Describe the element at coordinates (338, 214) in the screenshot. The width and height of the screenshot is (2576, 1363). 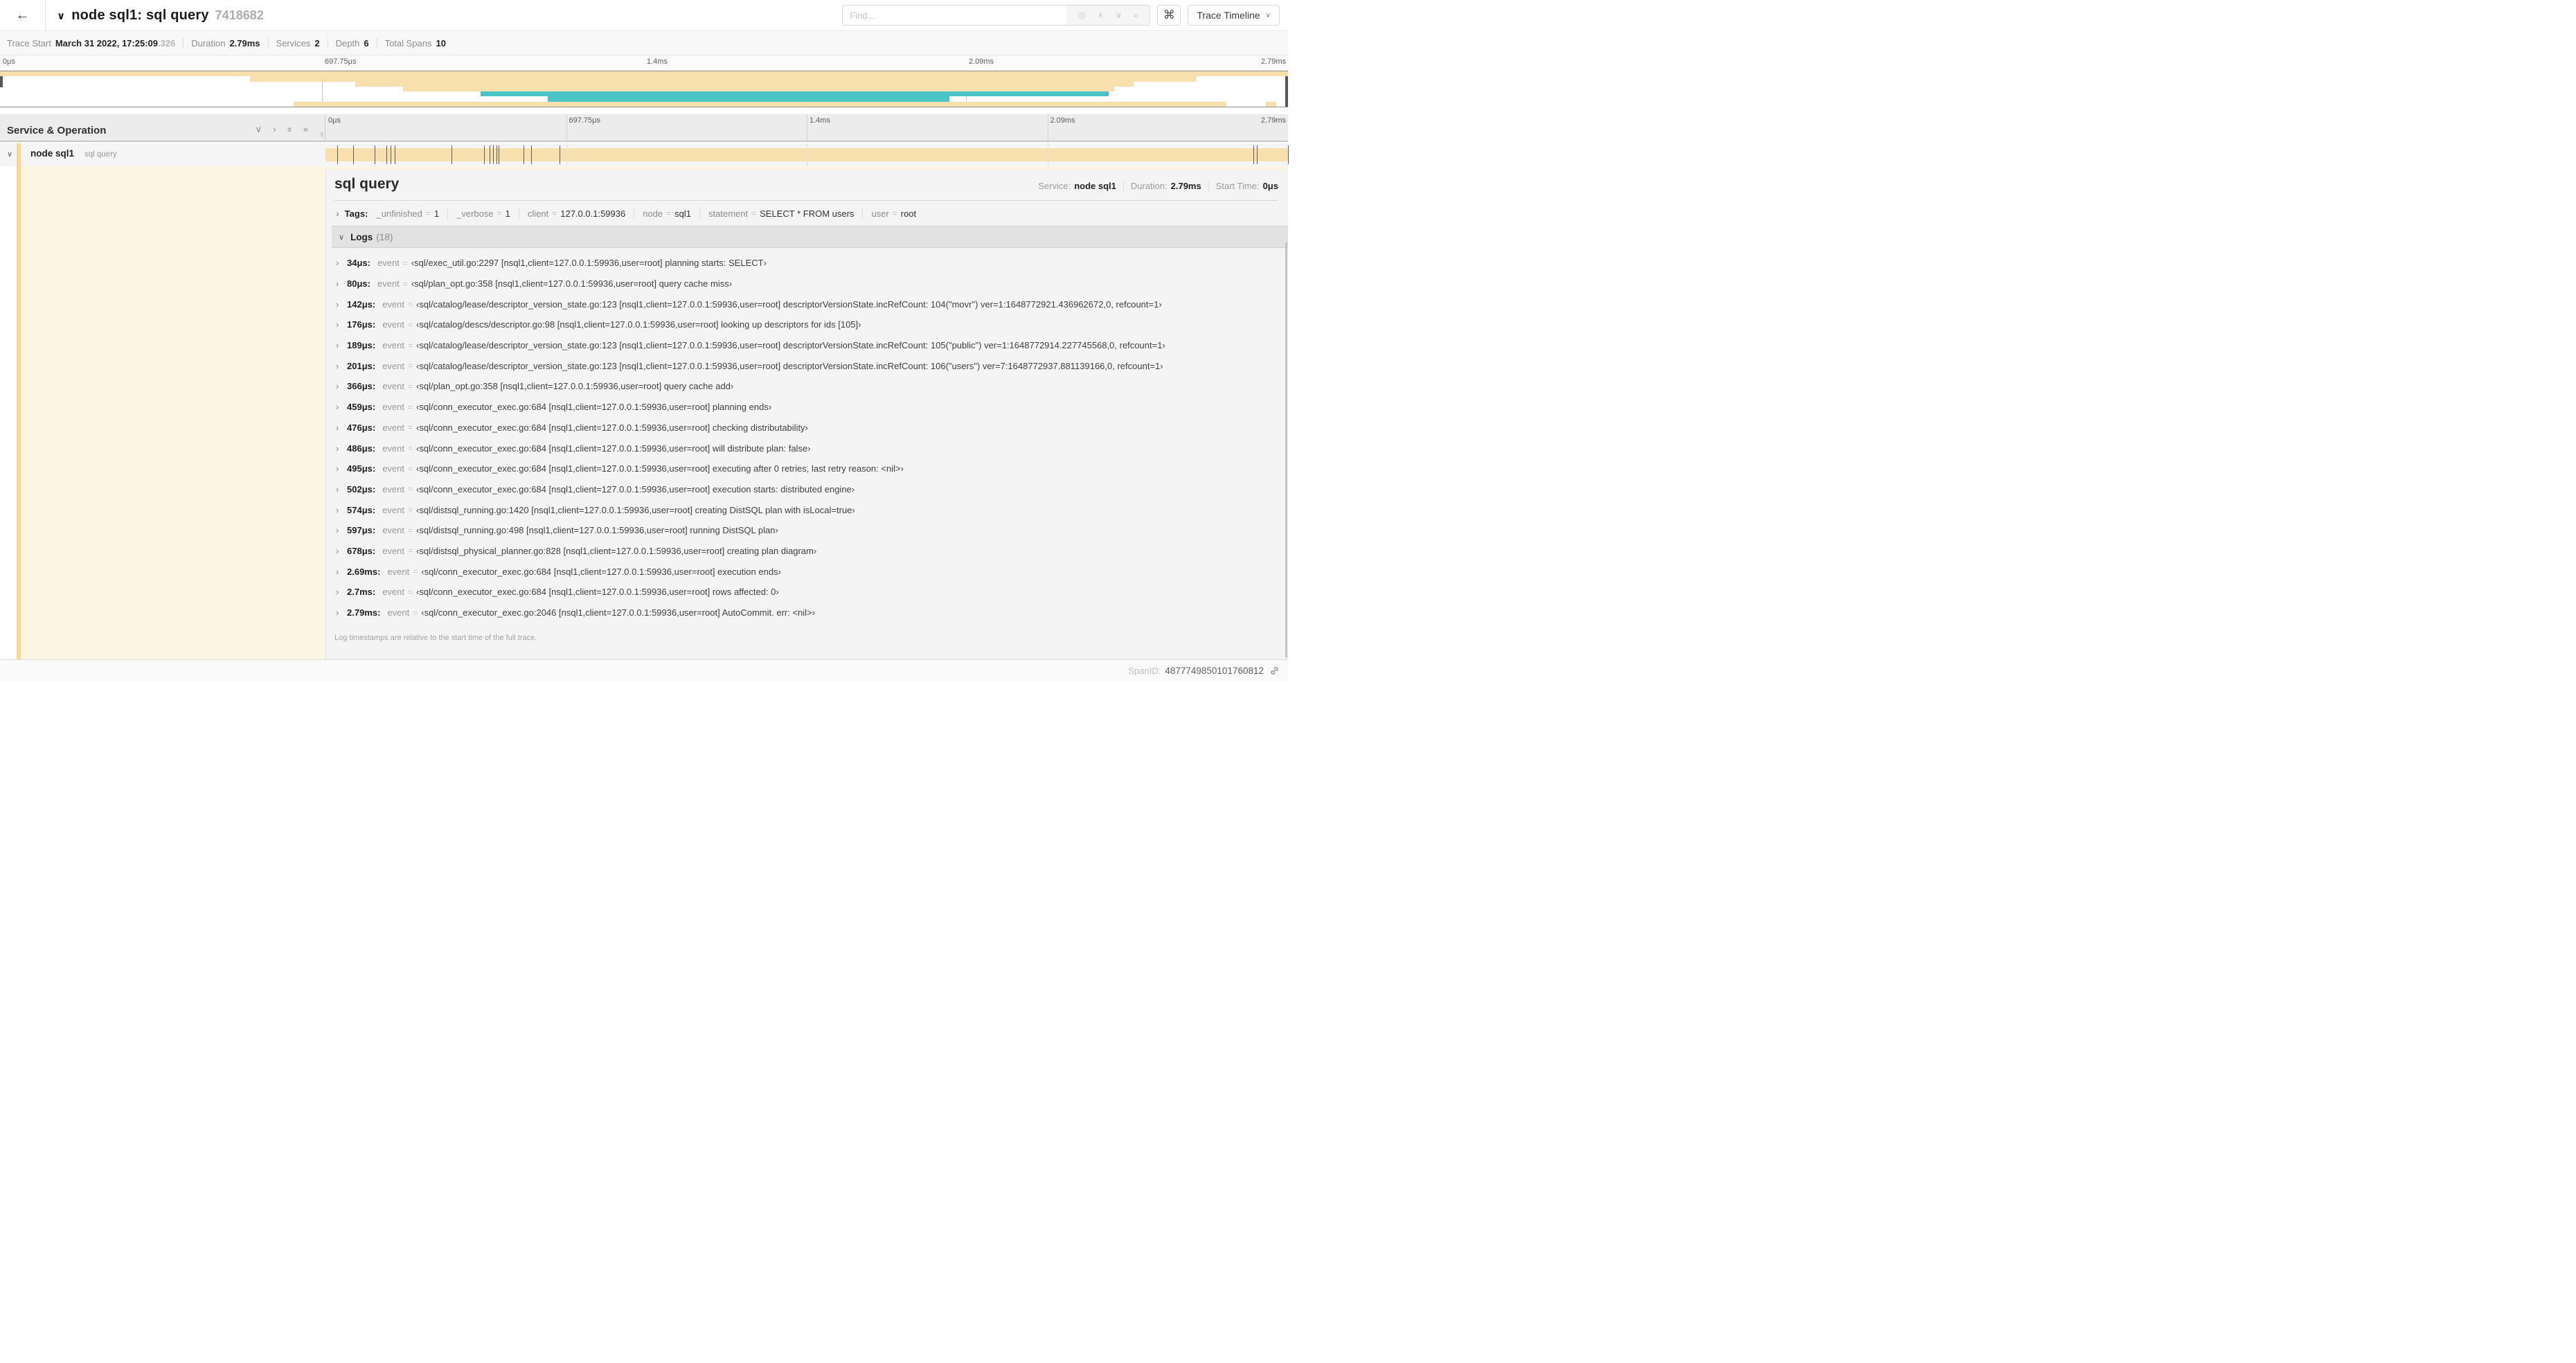
I see `tags-expander-icon: ›` at that location.